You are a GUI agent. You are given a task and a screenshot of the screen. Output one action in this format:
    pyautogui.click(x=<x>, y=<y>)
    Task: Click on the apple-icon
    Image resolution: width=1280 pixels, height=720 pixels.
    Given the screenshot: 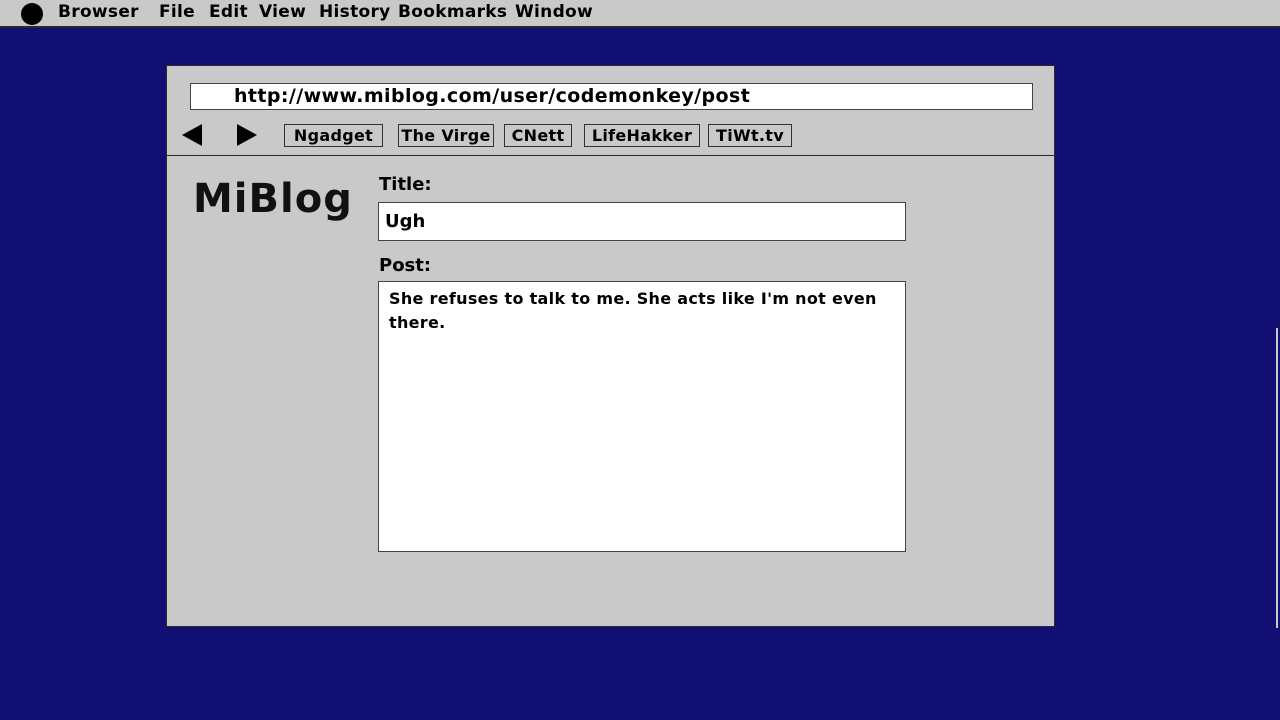 What is the action you would take?
    pyautogui.click(x=32, y=14)
    